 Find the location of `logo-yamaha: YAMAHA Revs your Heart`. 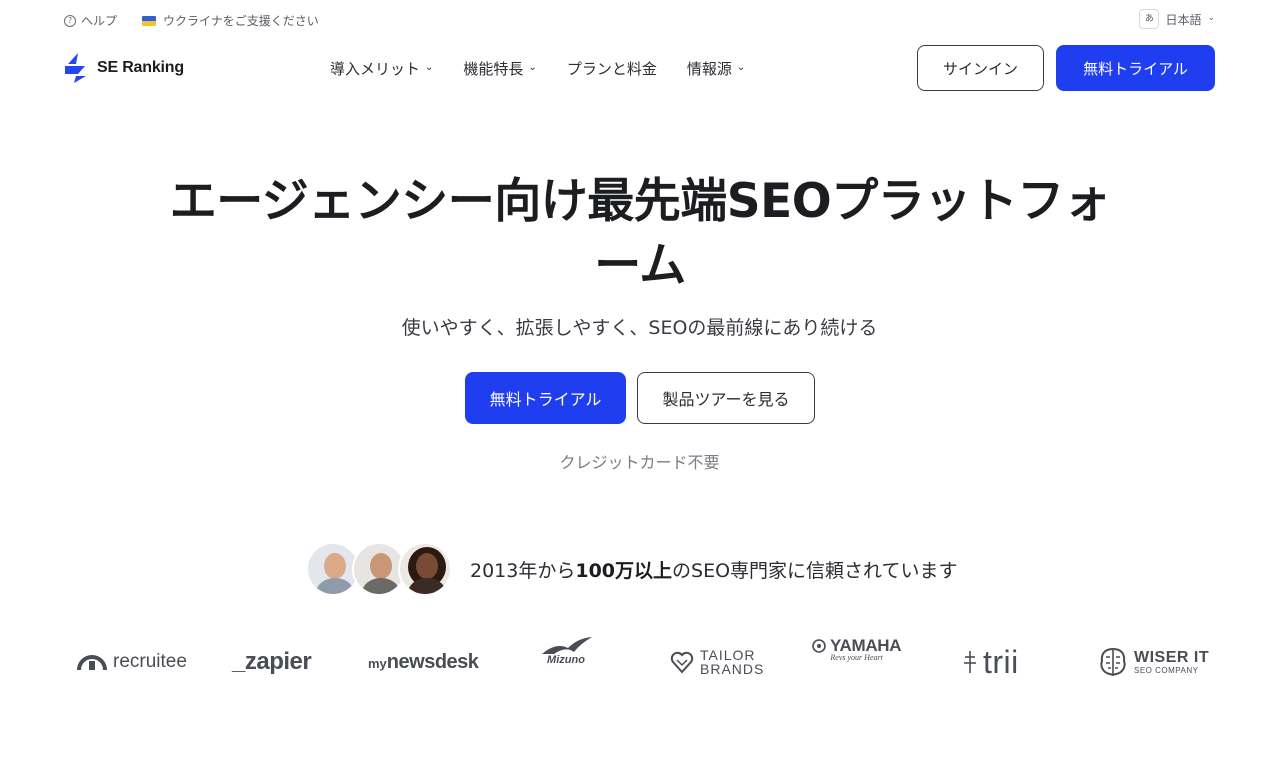

logo-yamaha: YAMAHA Revs your Heart is located at coordinates (857, 662).